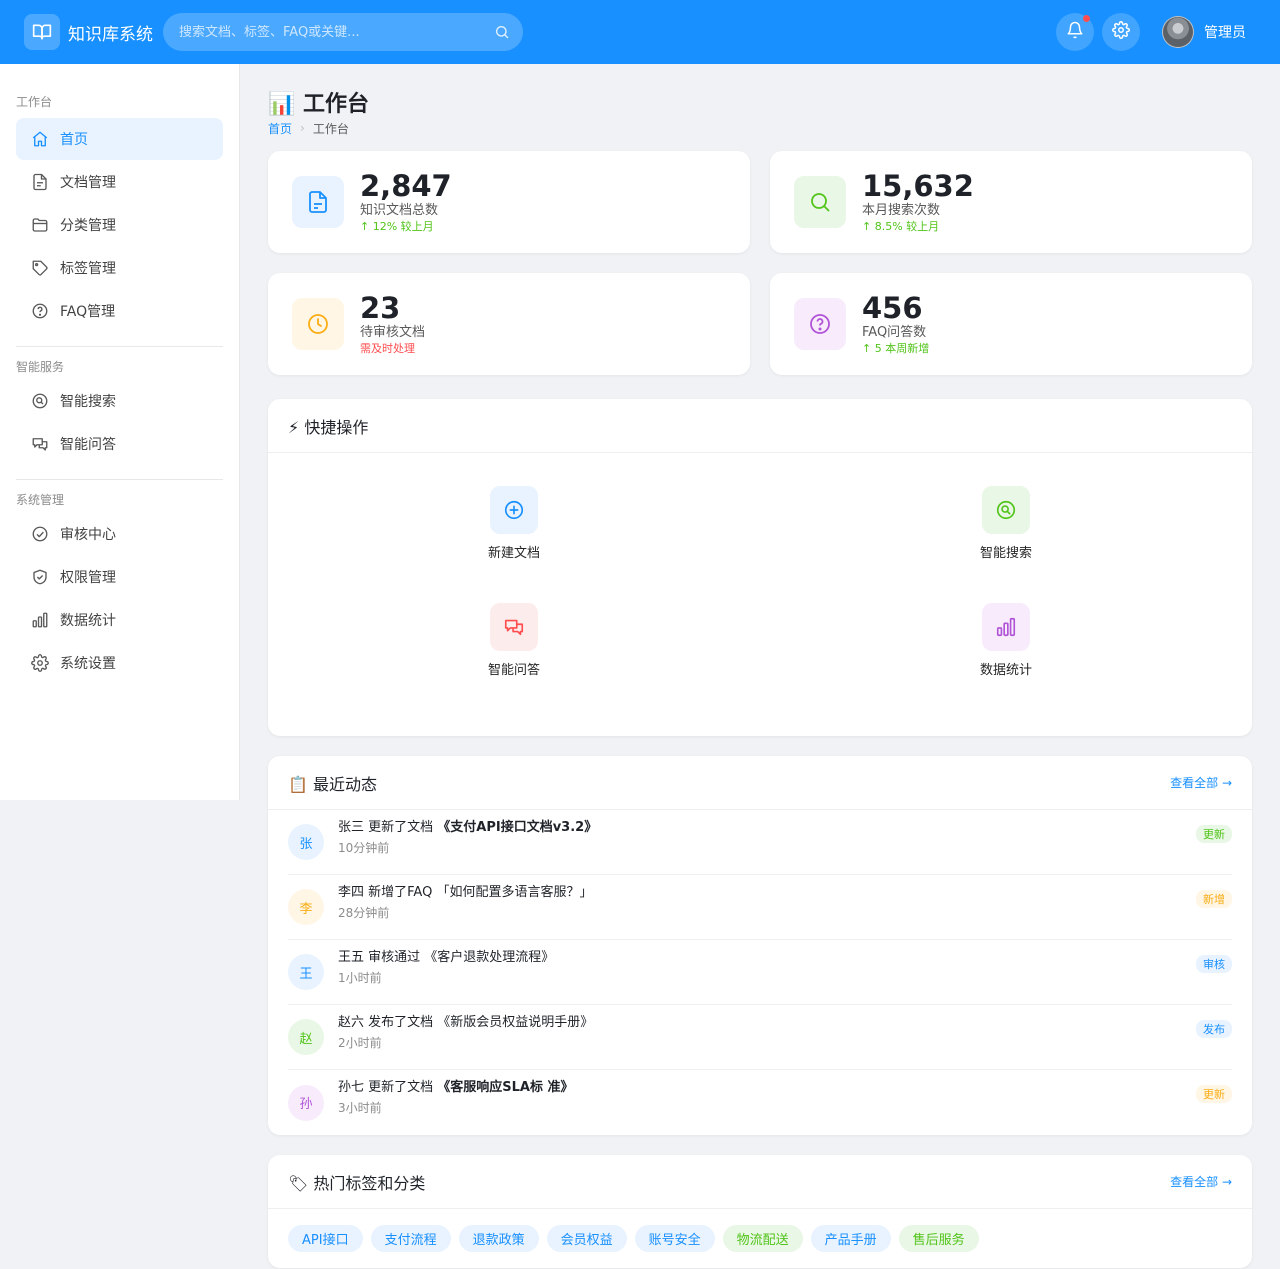 Image resolution: width=1280 pixels, height=1269 pixels. I want to click on book-open-icon, so click(42, 32).